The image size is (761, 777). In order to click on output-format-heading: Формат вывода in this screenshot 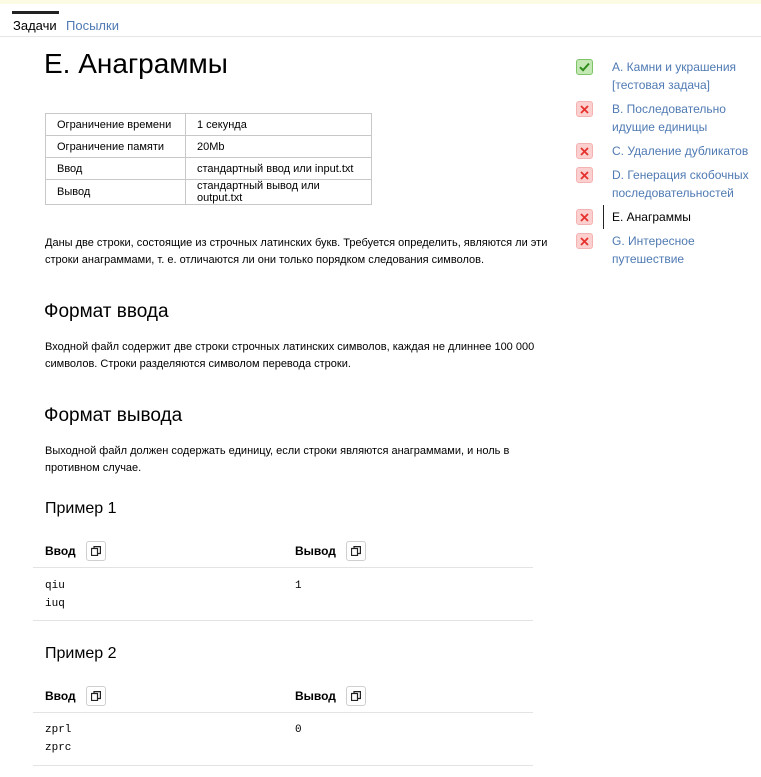, I will do `click(113, 415)`.